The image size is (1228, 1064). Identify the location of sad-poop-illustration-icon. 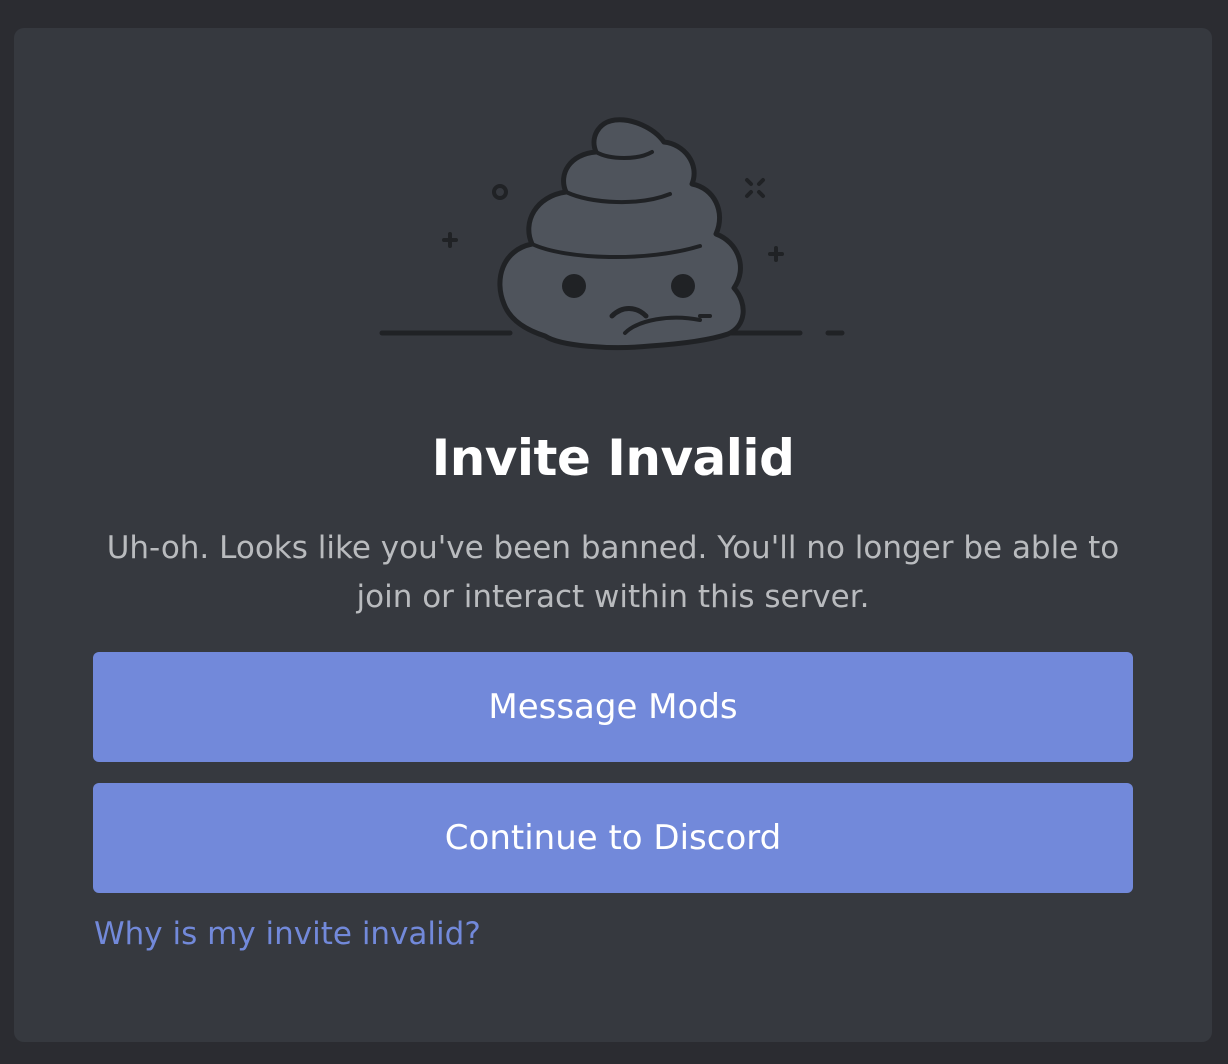
(612, 234).